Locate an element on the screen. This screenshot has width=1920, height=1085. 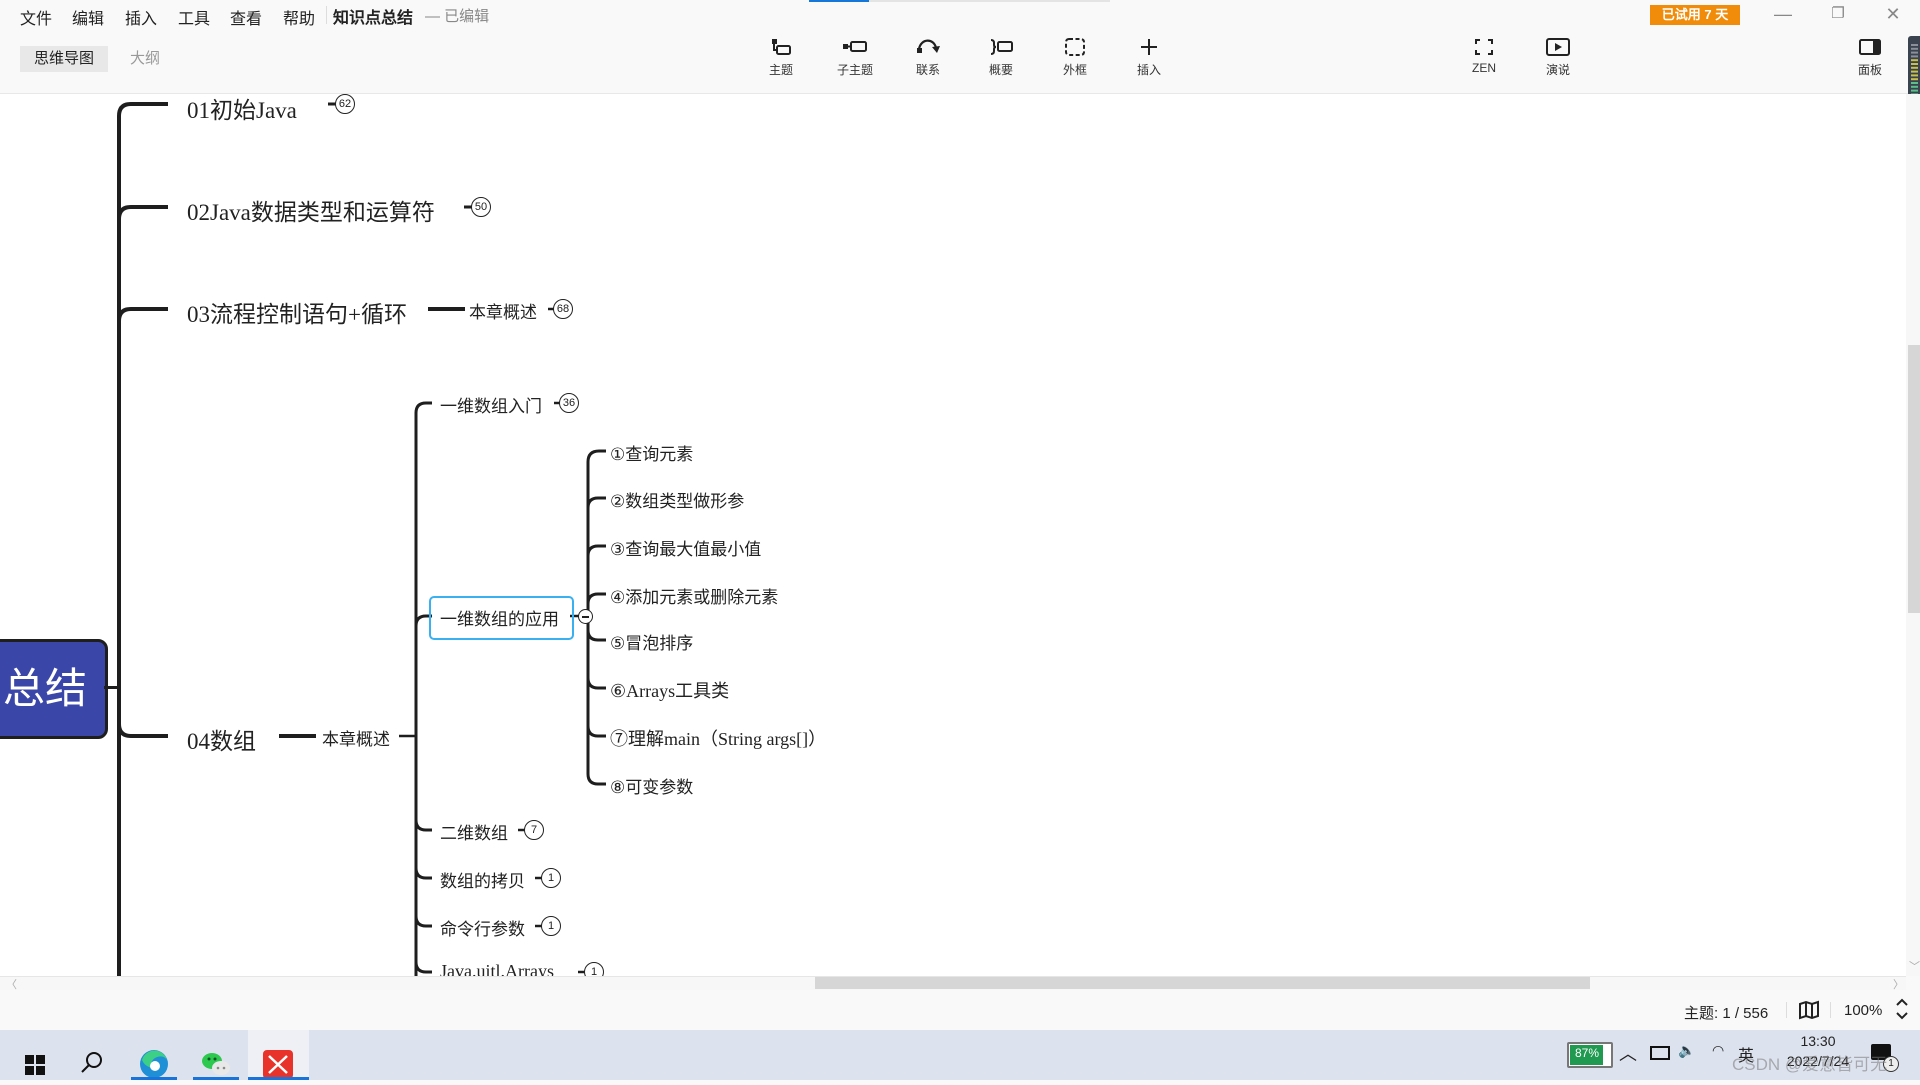
restore-button: ❐ is located at coordinates (1838, 14).